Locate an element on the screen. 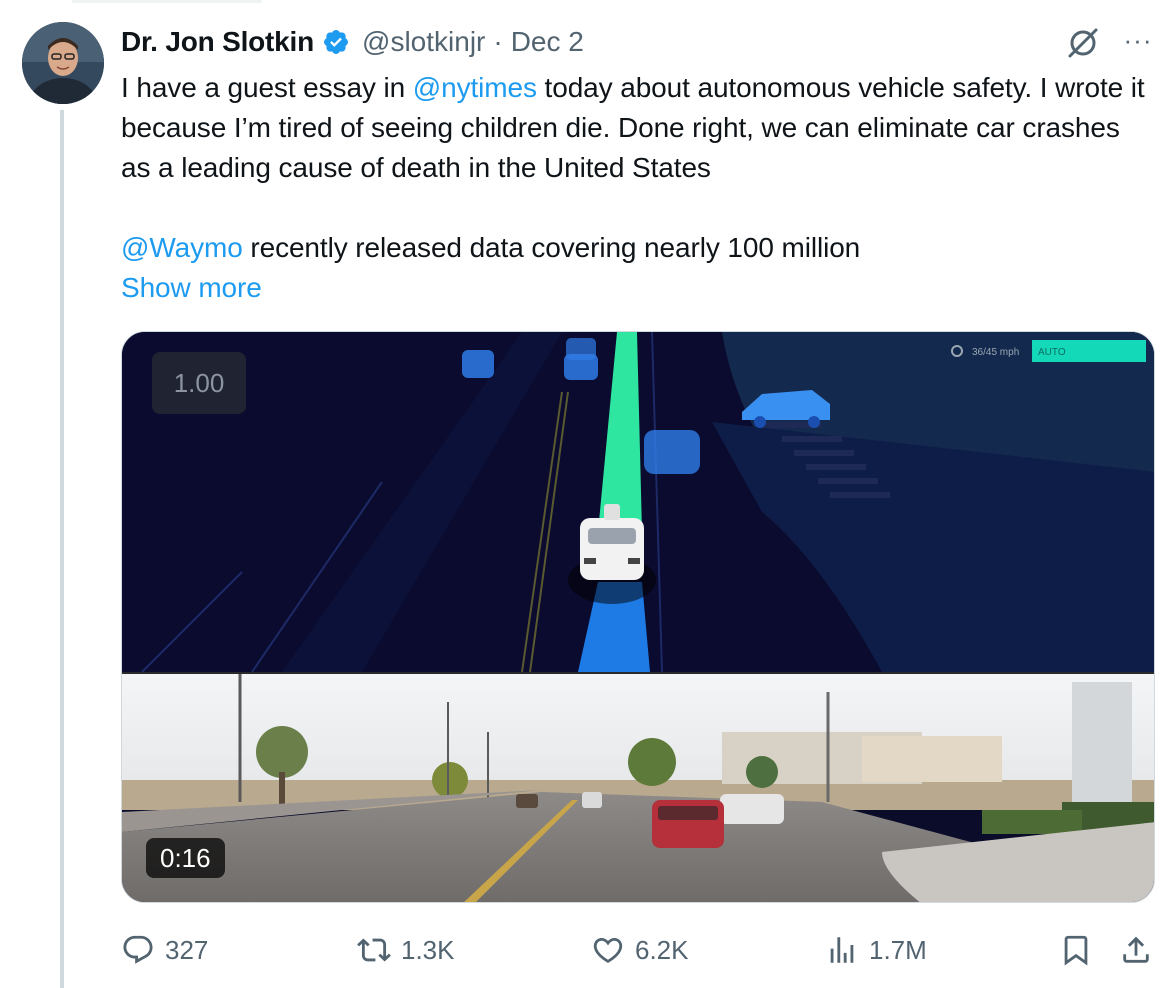 The image size is (1176, 988). like-count: 6.2K is located at coordinates (662, 949).